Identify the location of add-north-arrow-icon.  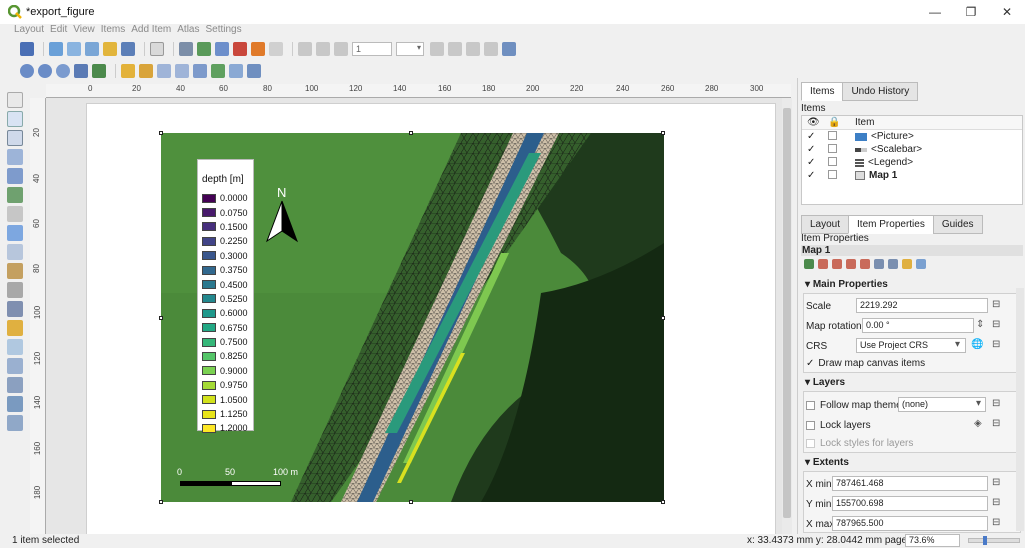
(15, 309).